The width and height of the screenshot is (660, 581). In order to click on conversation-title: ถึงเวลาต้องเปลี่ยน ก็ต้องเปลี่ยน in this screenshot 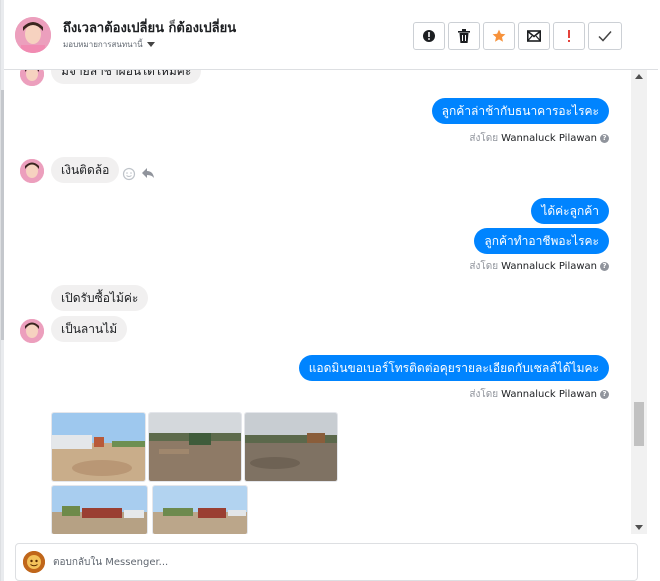, I will do `click(150, 28)`.